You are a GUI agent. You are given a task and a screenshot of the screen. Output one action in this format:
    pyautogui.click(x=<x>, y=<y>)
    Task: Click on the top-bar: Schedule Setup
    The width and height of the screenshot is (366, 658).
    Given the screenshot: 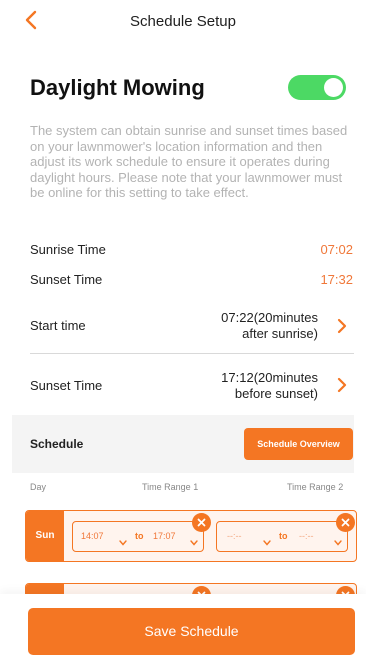 What is the action you would take?
    pyautogui.click(x=183, y=22)
    